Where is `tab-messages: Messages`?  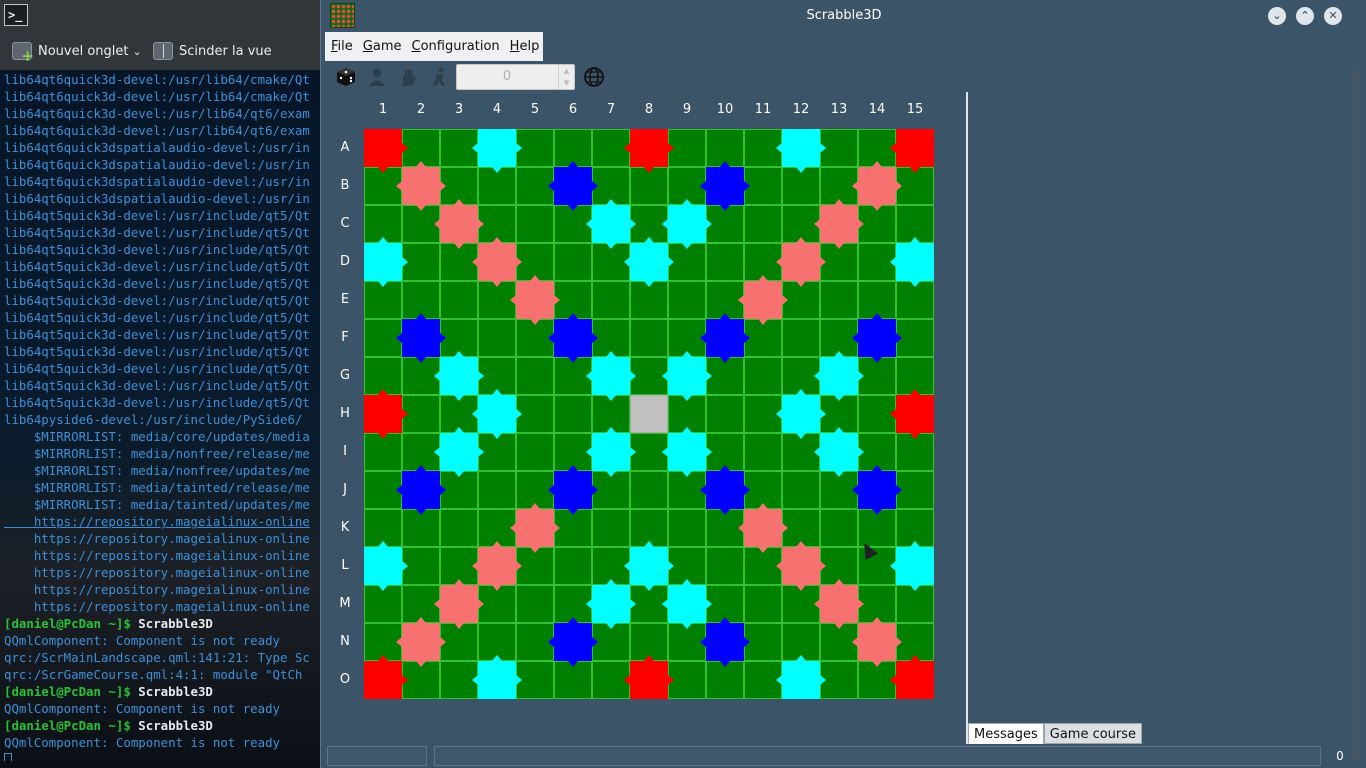 tab-messages: Messages is located at coordinates (1006, 733).